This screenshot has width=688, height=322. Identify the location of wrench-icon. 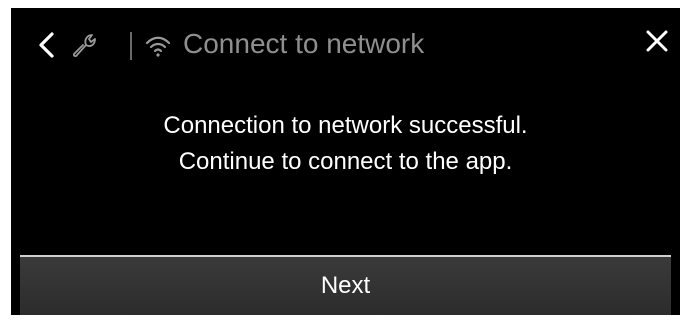
(85, 45).